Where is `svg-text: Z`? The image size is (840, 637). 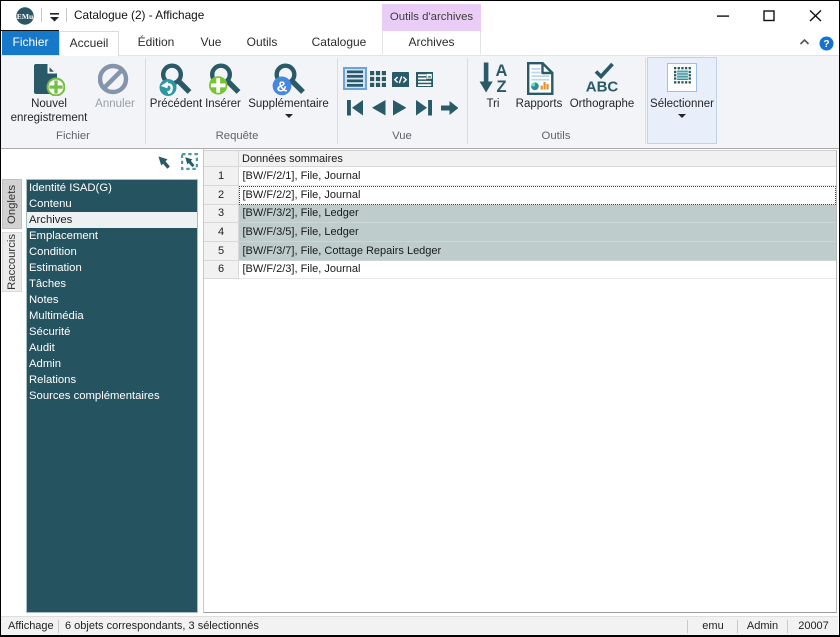 svg-text: Z is located at coordinates (501, 85).